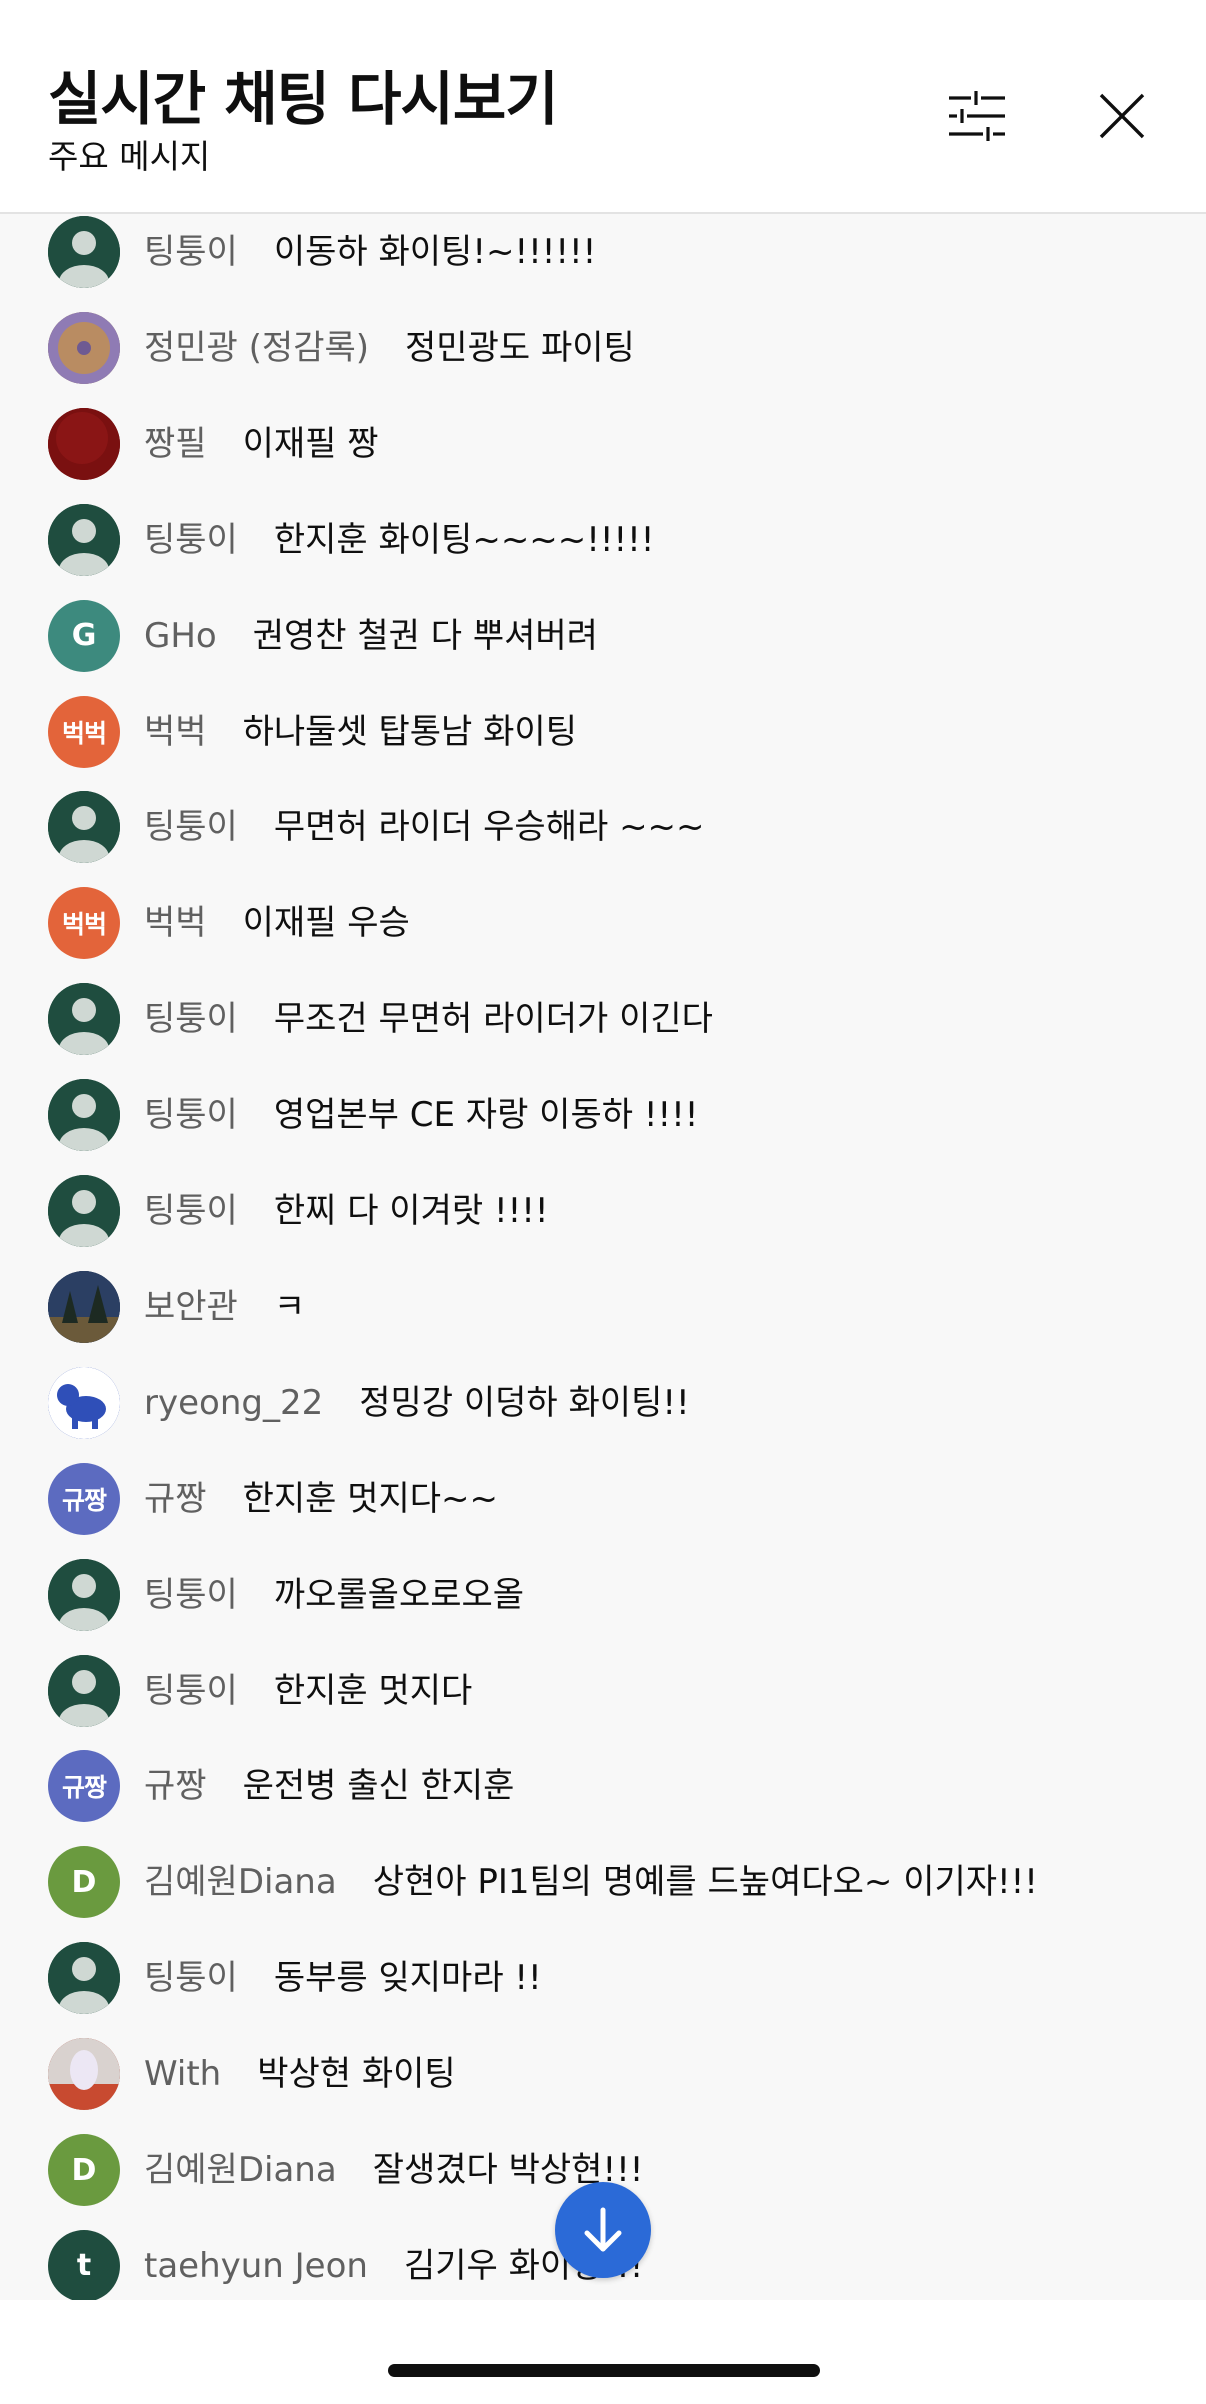  Describe the element at coordinates (603, 636) in the screenshot. I see `chat-message-row: G GHo 권영찬 철권 다 뿌셔버려` at that location.